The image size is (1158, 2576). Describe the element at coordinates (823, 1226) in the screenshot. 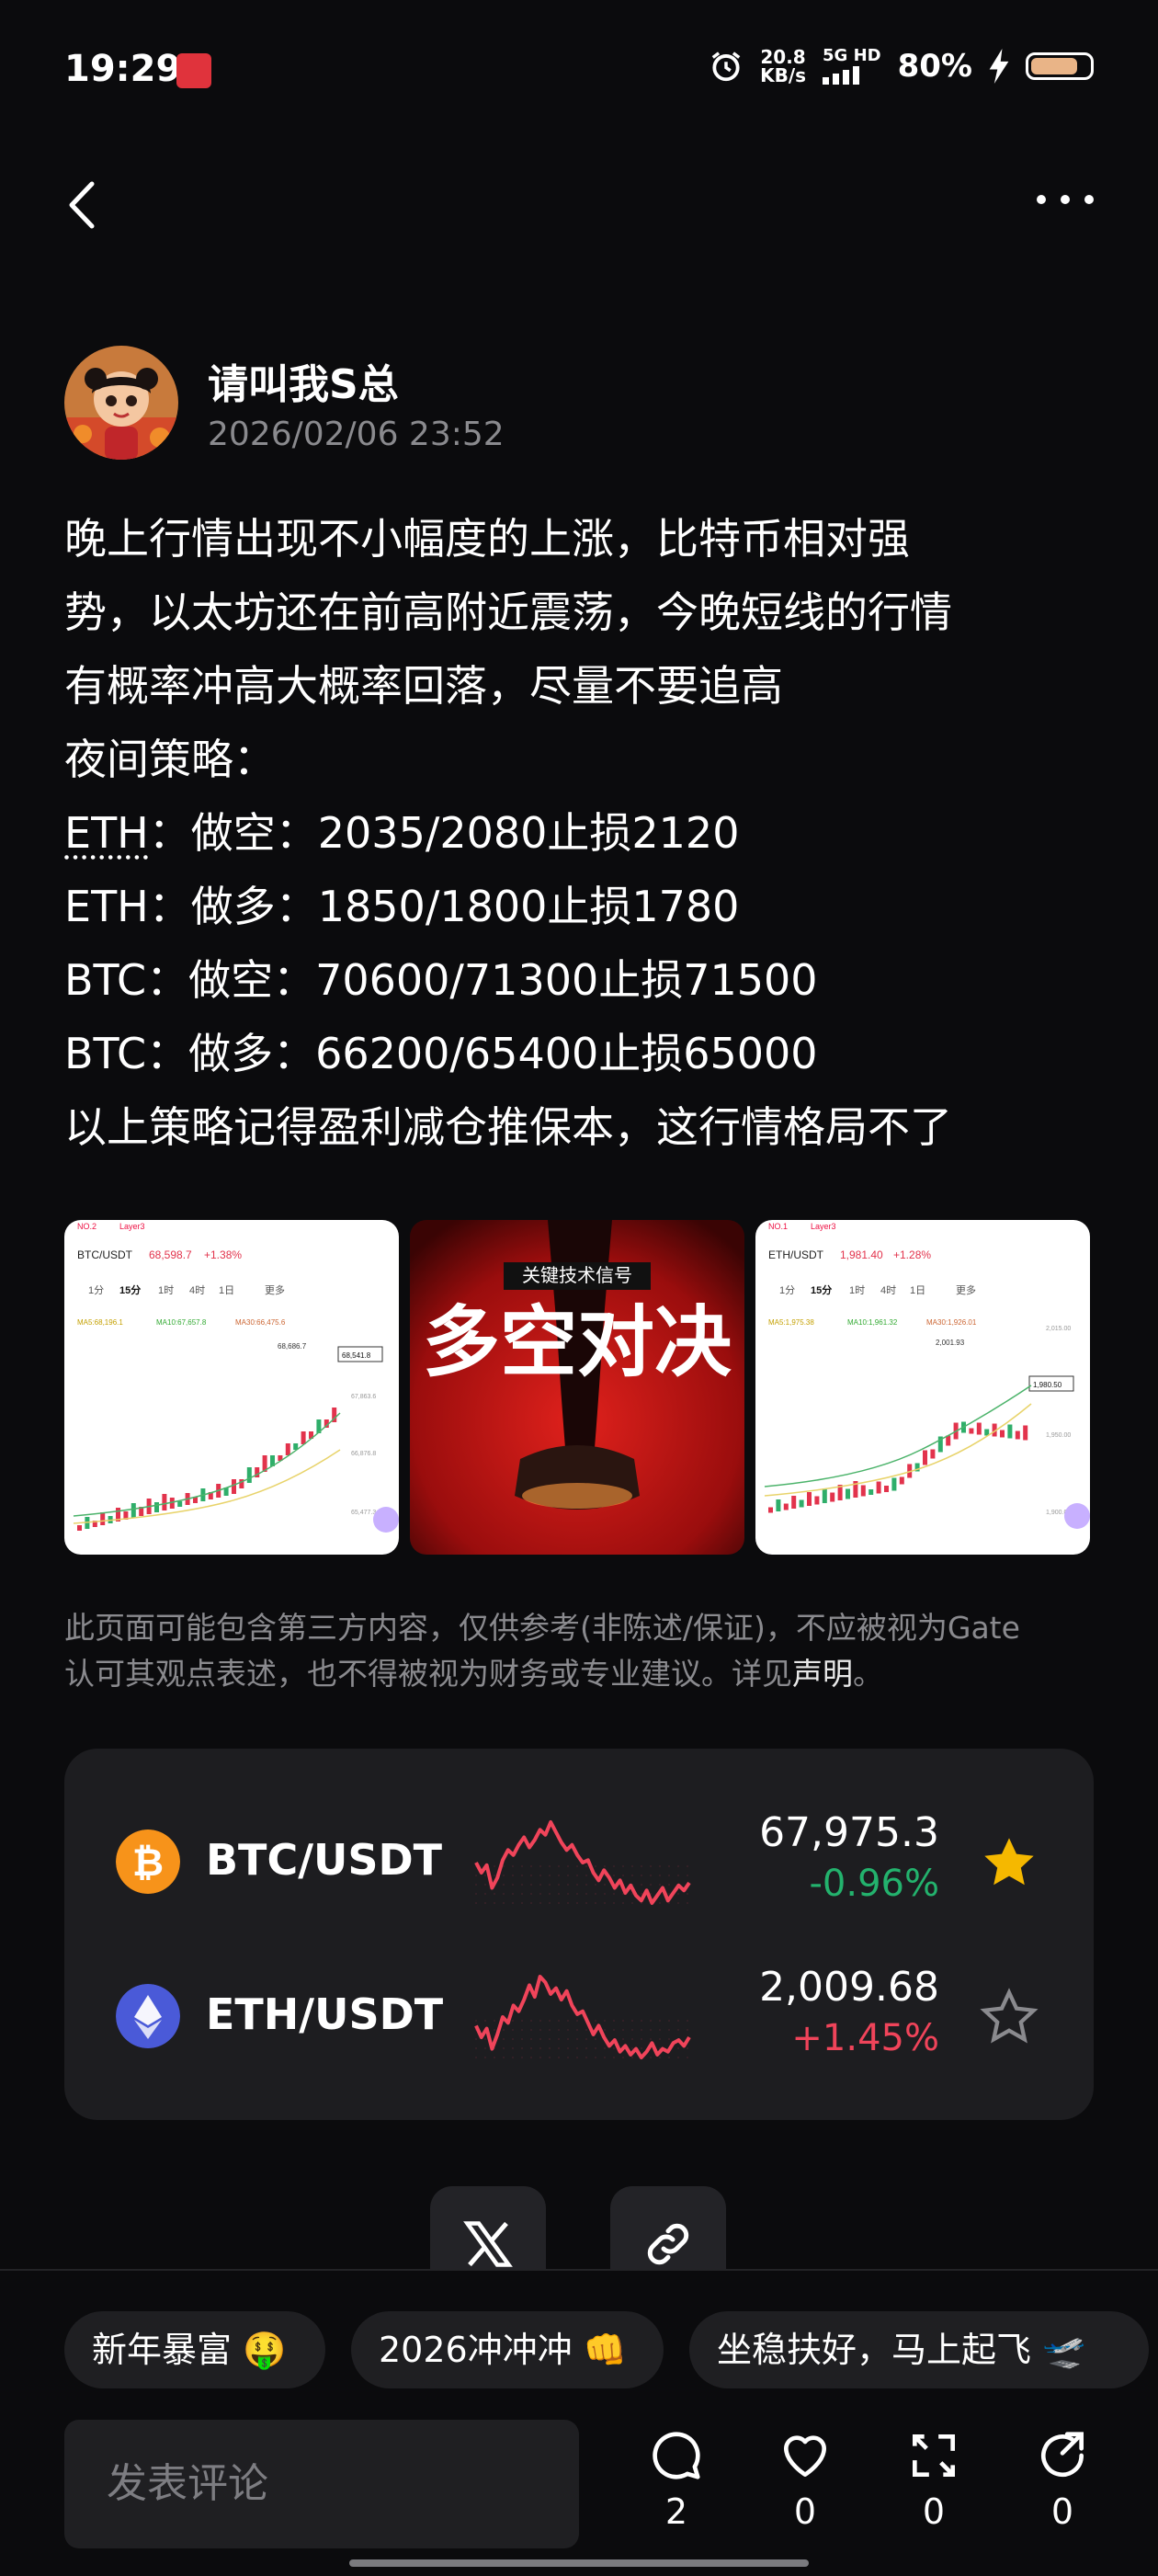

I see `svg-text: Layer3` at that location.